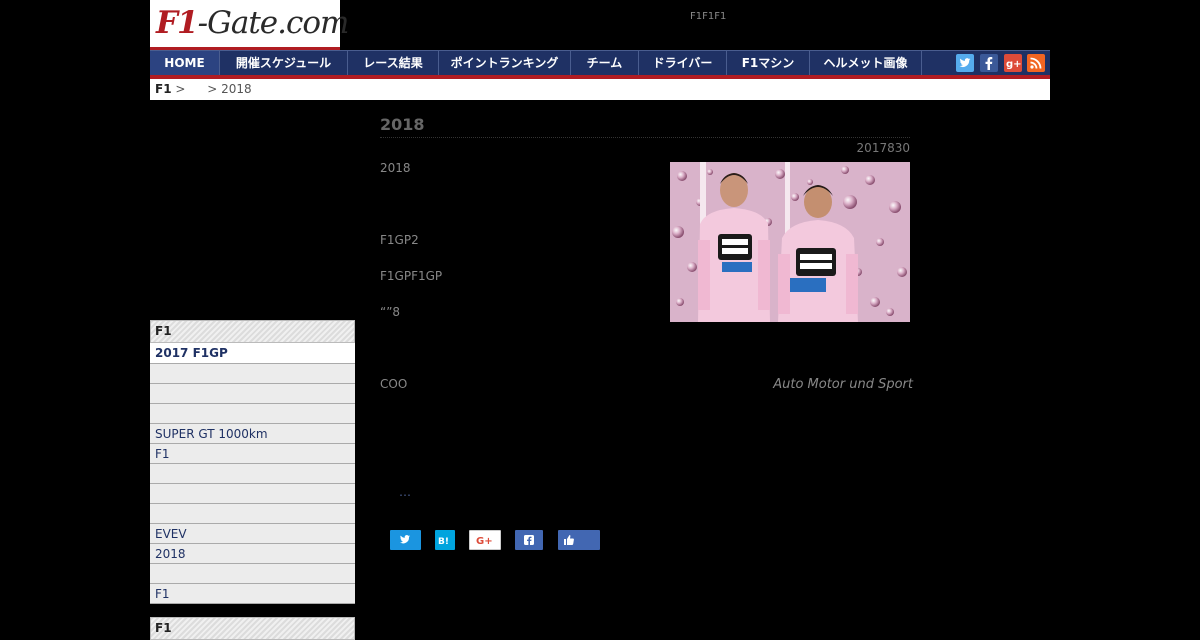 The width and height of the screenshot is (1200, 640). I want to click on article-paragraph: F1GP2, so click(399, 240).